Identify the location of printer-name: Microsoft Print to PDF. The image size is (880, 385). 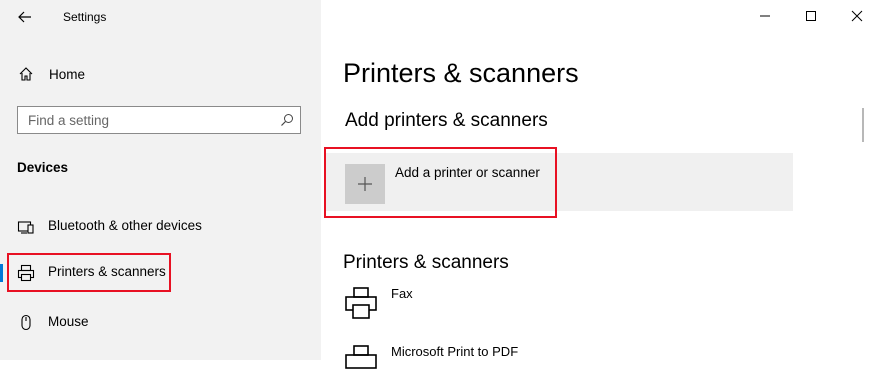
(455, 351).